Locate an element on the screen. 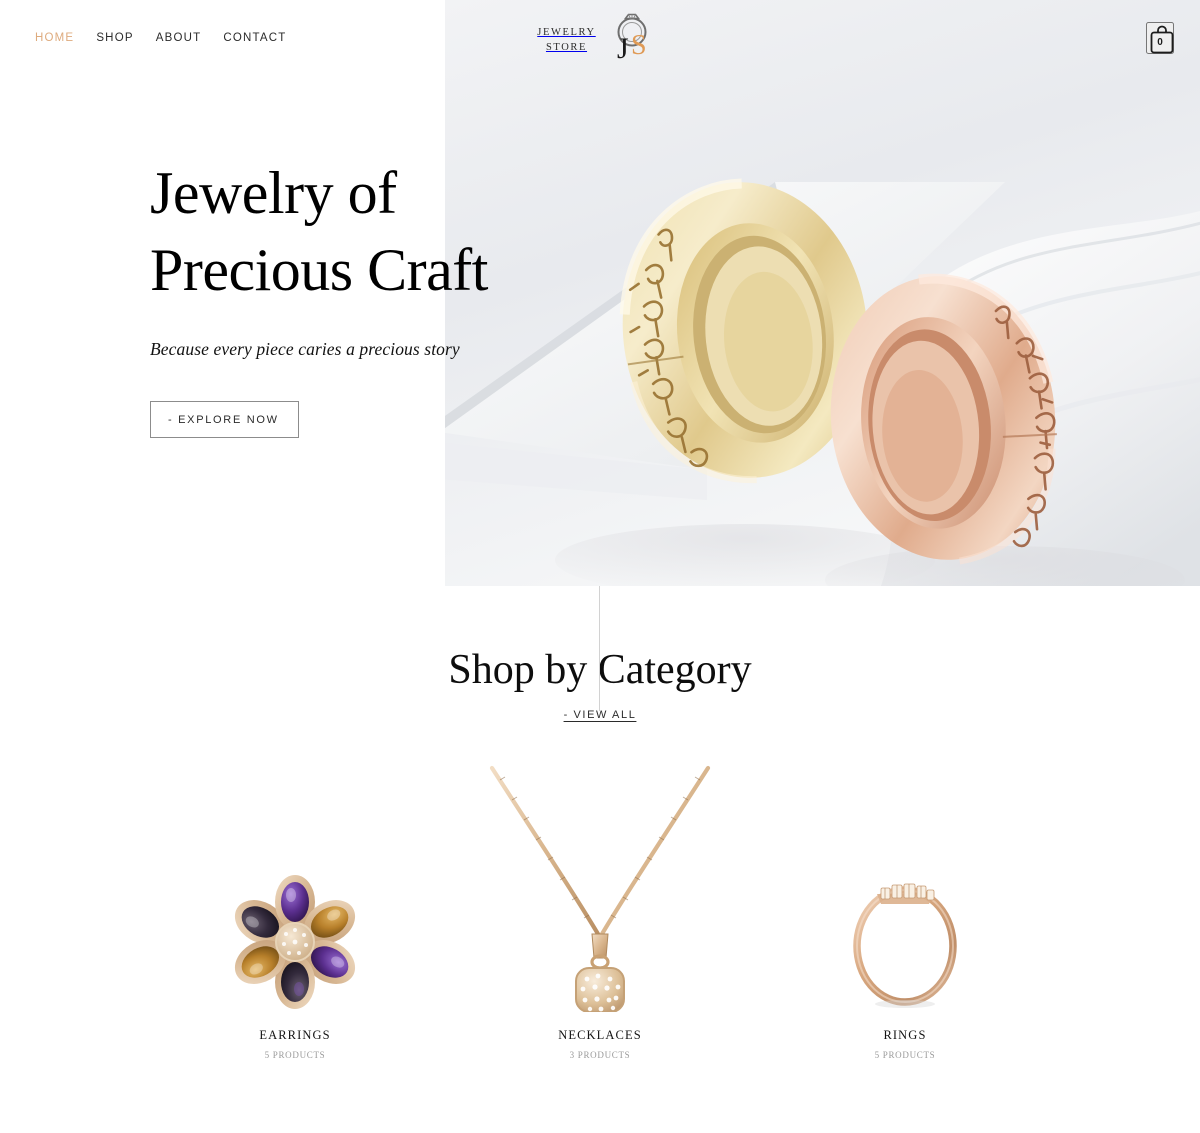 This screenshot has height=1133, width=1200. category-card-rings: RINGS 5 PRODUCTS is located at coordinates (905, 908).